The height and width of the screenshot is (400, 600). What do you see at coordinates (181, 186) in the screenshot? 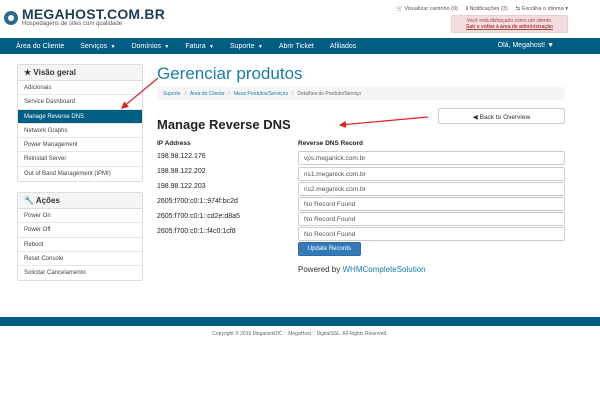
I see `ip-address: 198.98.122.203` at bounding box center [181, 186].